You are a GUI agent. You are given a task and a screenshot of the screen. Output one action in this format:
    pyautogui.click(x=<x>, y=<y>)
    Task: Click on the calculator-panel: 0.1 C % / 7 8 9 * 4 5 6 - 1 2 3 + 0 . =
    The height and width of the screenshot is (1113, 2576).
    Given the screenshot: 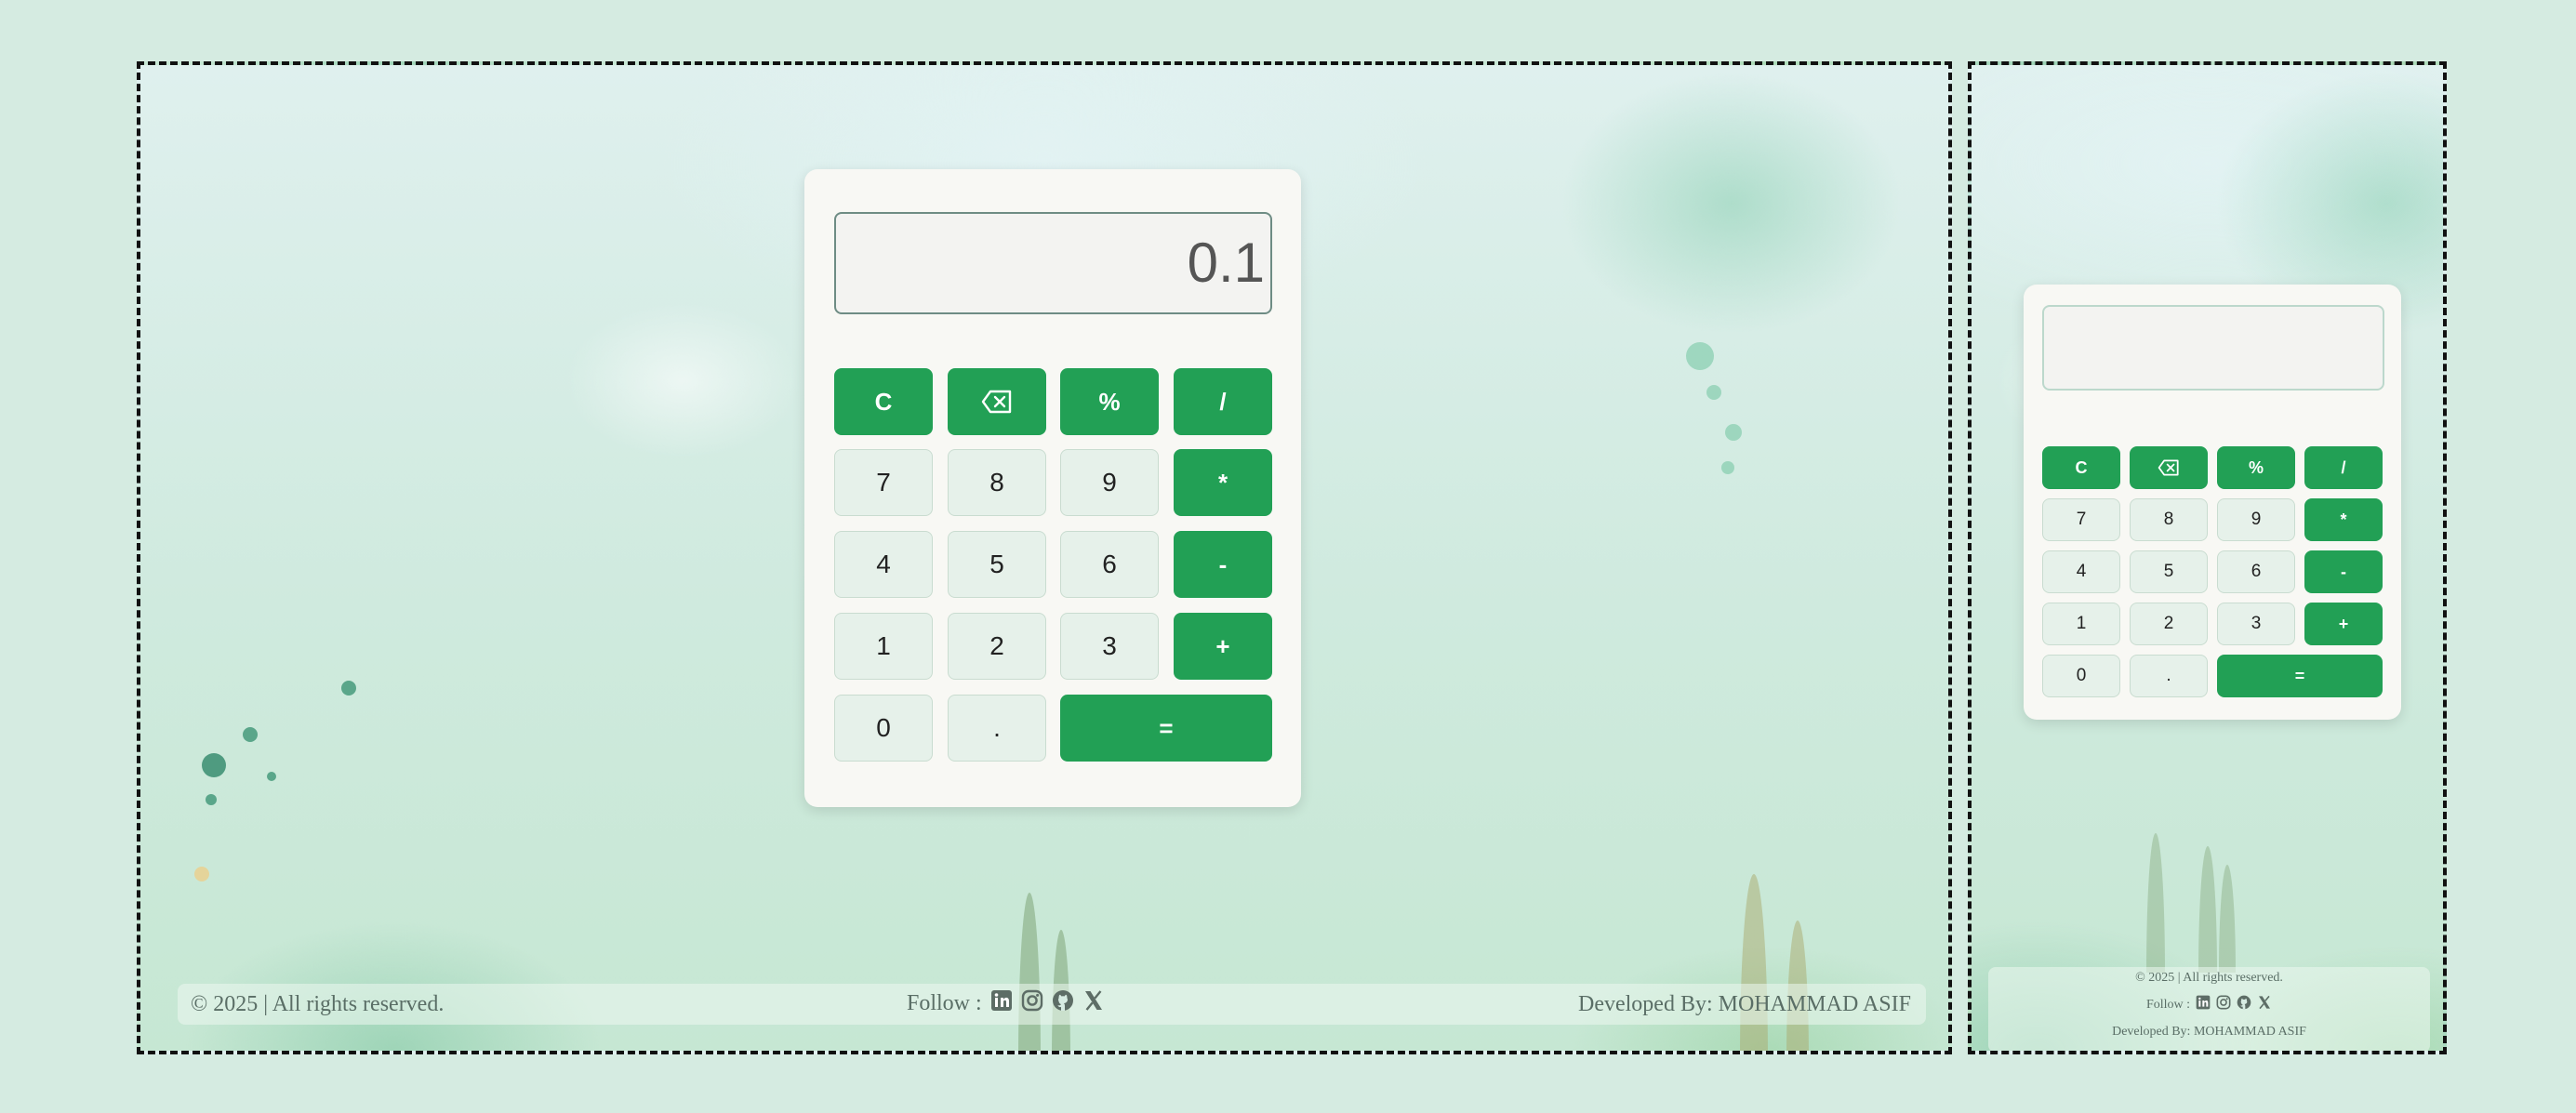 What is the action you would take?
    pyautogui.click(x=1052, y=488)
    